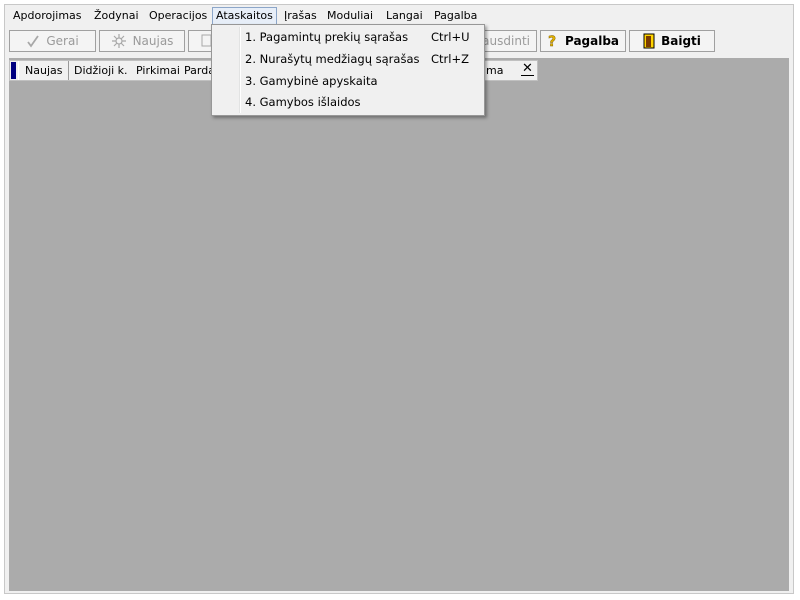 This screenshot has height=600, width=800. I want to click on menu-item-label: 4. Gamybos išlaidos, so click(303, 102).